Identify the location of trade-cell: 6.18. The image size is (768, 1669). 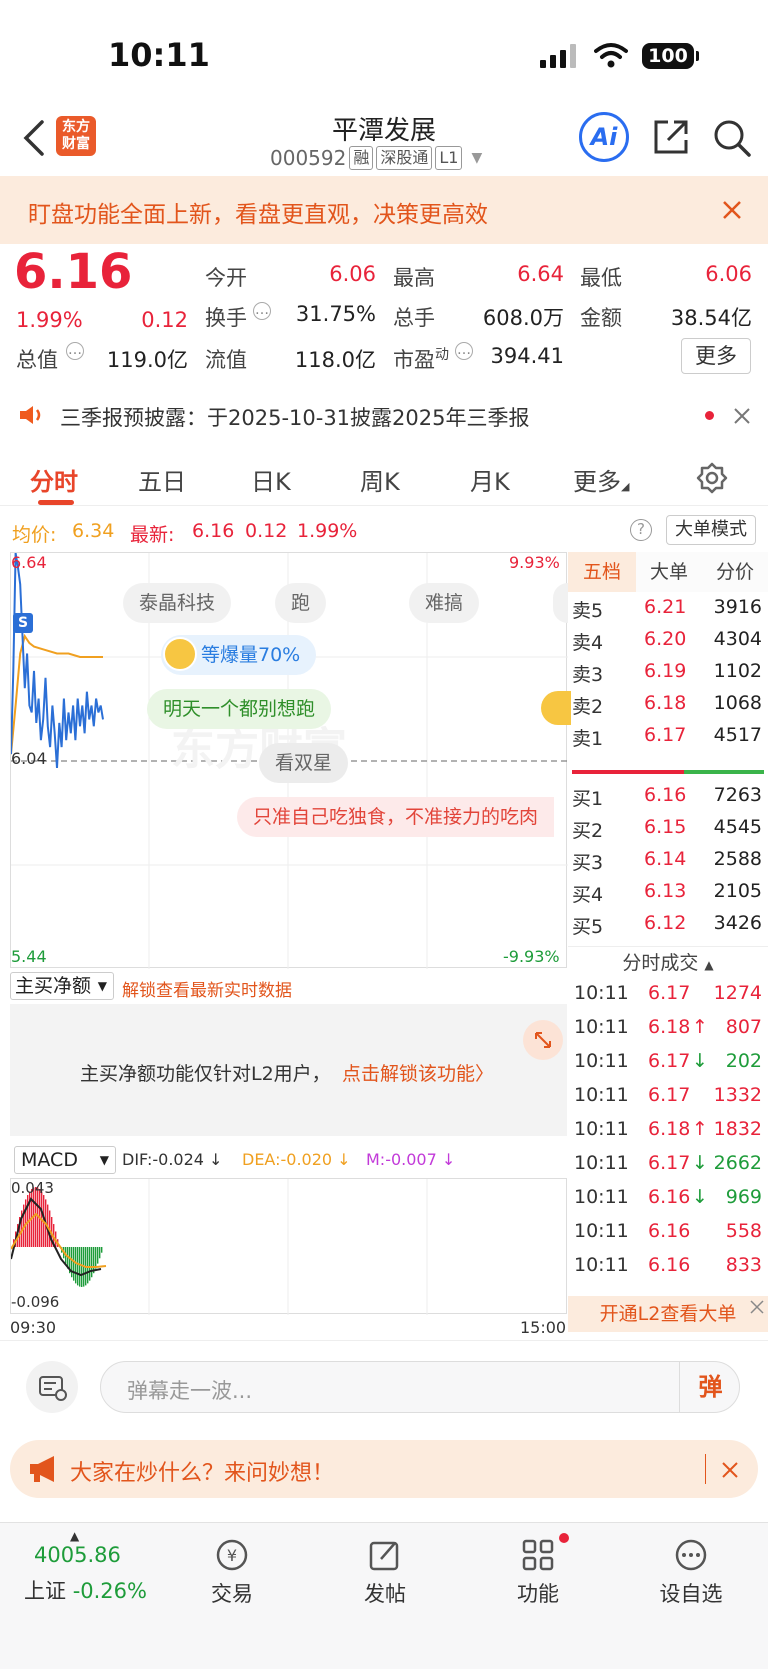
(669, 1129).